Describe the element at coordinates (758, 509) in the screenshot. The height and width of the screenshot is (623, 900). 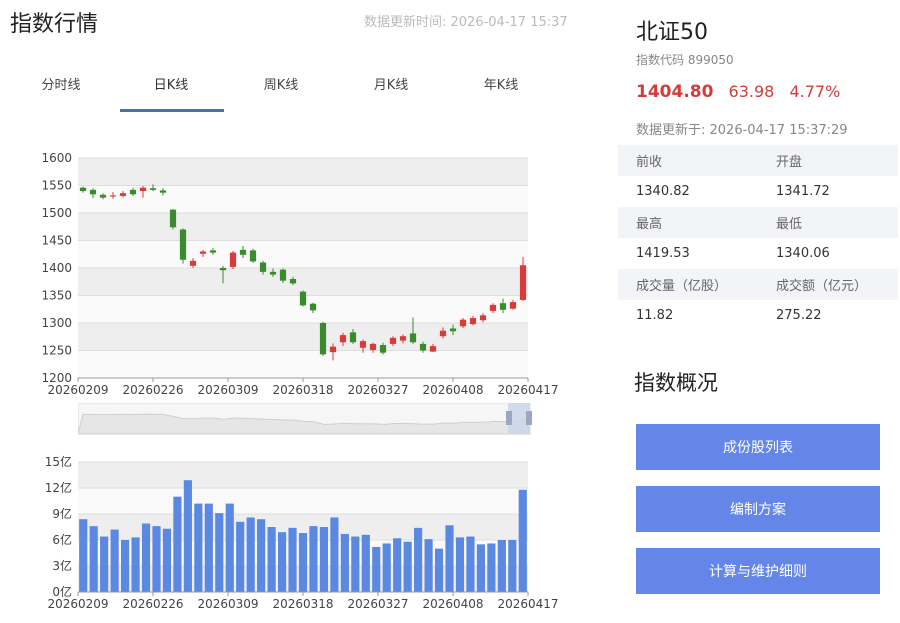
I see `methodology-button: 编制方案` at that location.